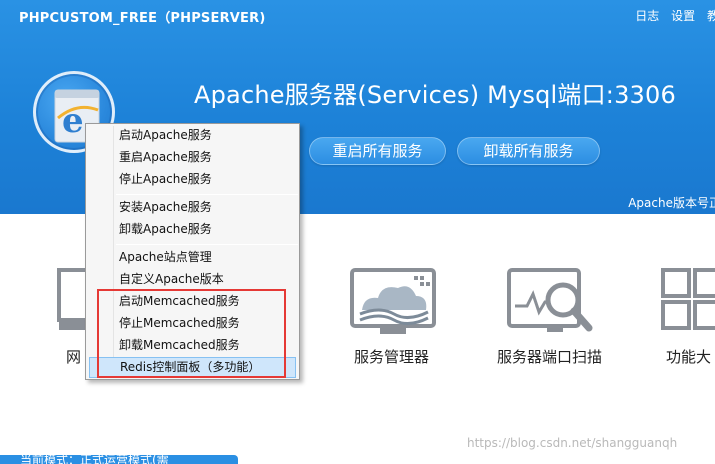 This screenshot has height=464, width=715. I want to click on cloud-service-icon, so click(393, 302).